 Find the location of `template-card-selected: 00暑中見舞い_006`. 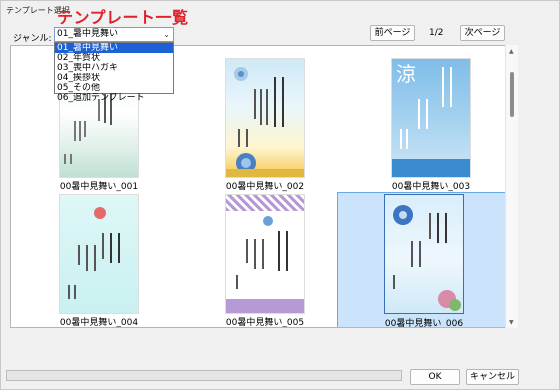

template-card-selected: 00暑中見舞い_006 is located at coordinates (423, 260).